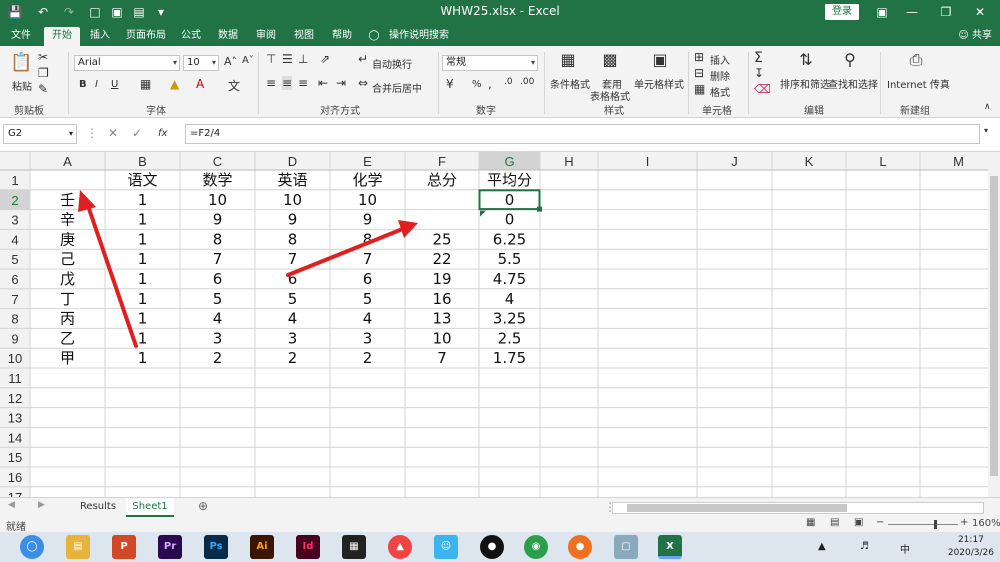 Image resolution: width=1000 pixels, height=562 pixels. I want to click on cell-A7: 丁, so click(67, 299).